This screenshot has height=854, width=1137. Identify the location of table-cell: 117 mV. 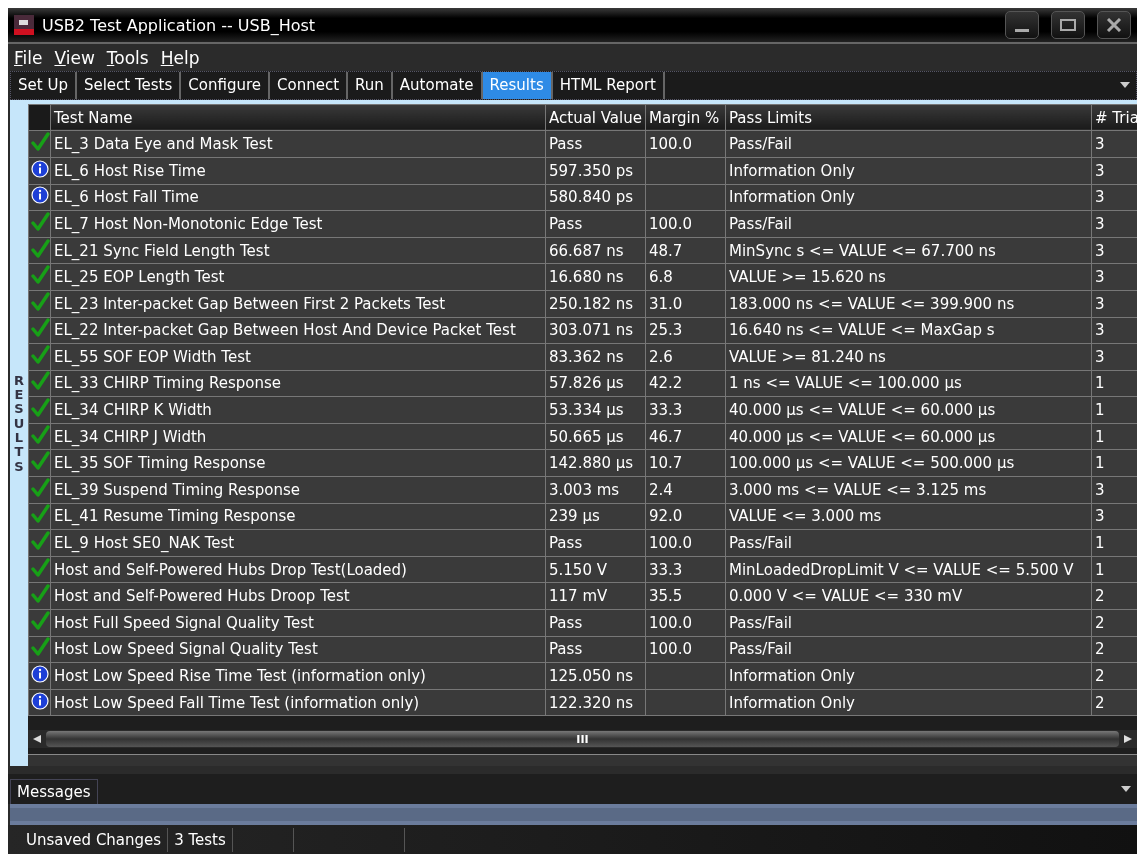
(595, 596).